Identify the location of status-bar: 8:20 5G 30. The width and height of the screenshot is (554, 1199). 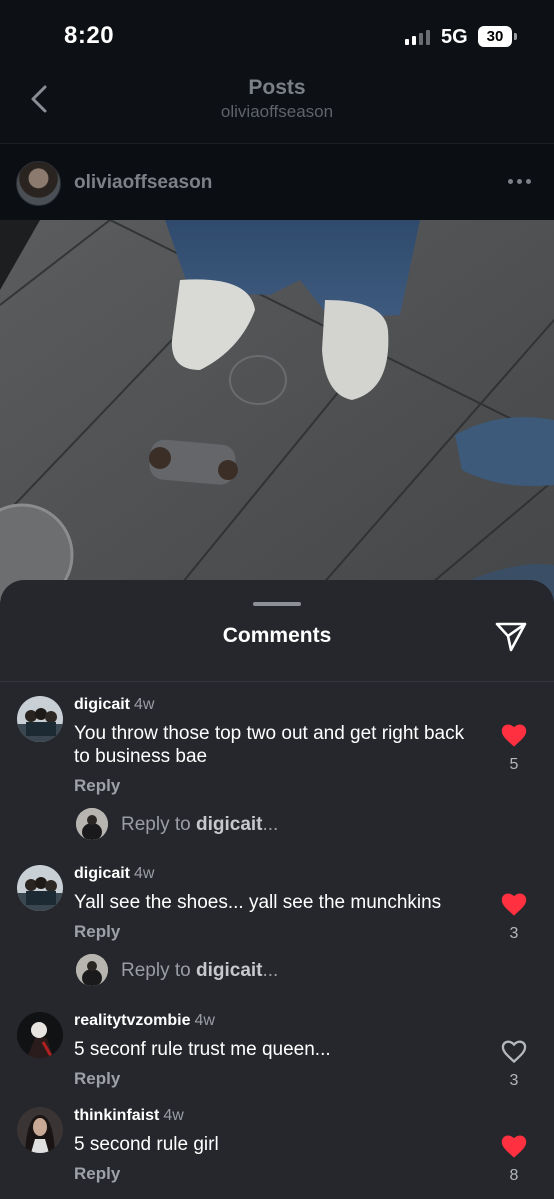
(277, 35).